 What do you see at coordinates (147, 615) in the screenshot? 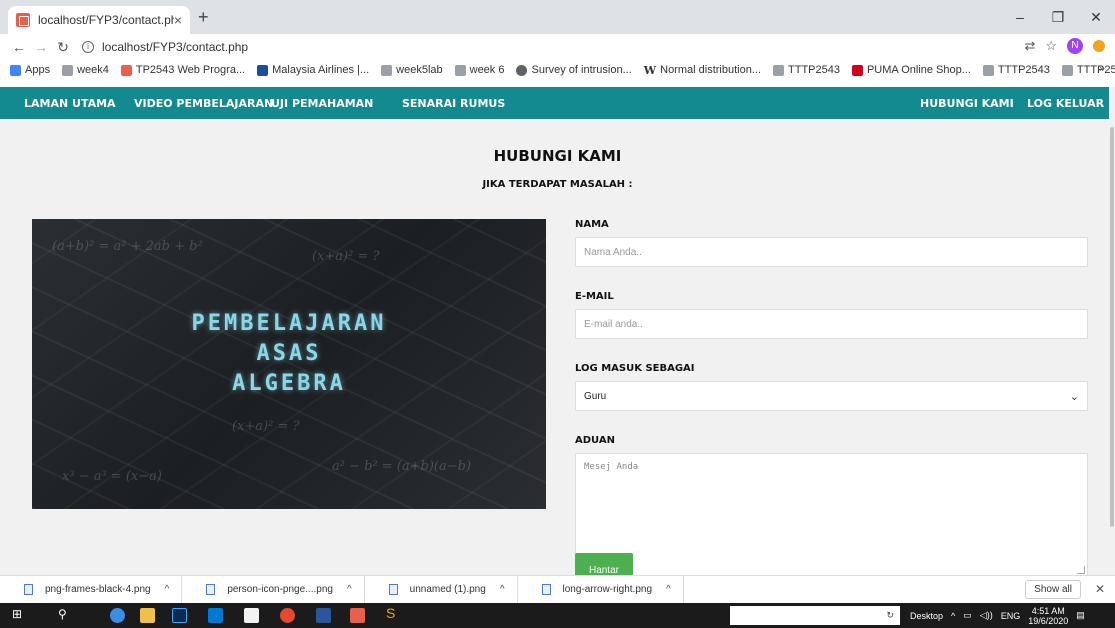
I see `file-explorer-icon` at bounding box center [147, 615].